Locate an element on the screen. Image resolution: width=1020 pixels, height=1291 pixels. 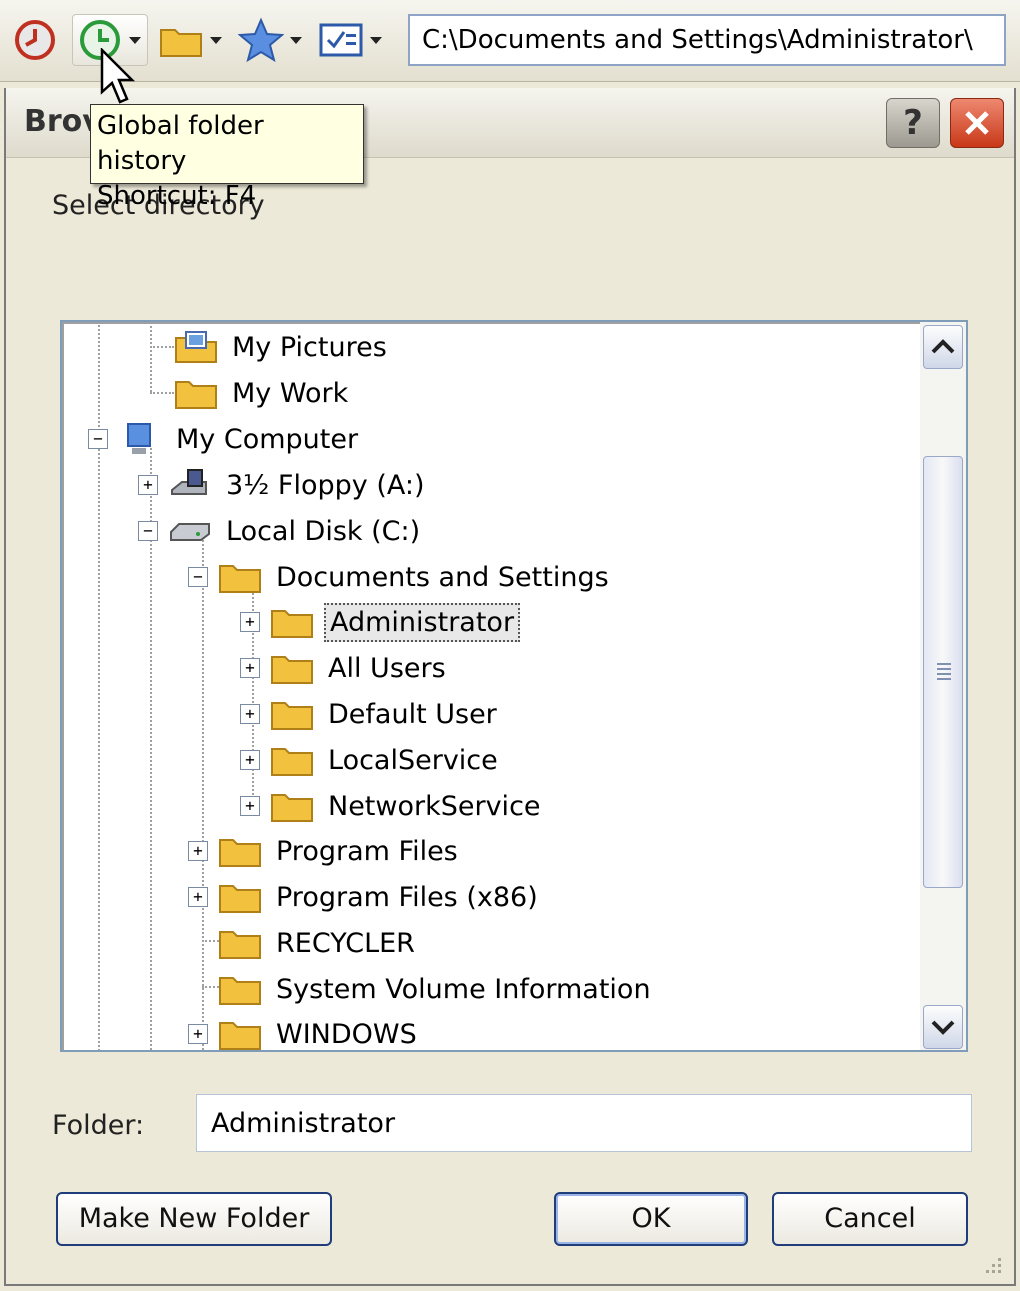
close-icon is located at coordinates (977, 123).